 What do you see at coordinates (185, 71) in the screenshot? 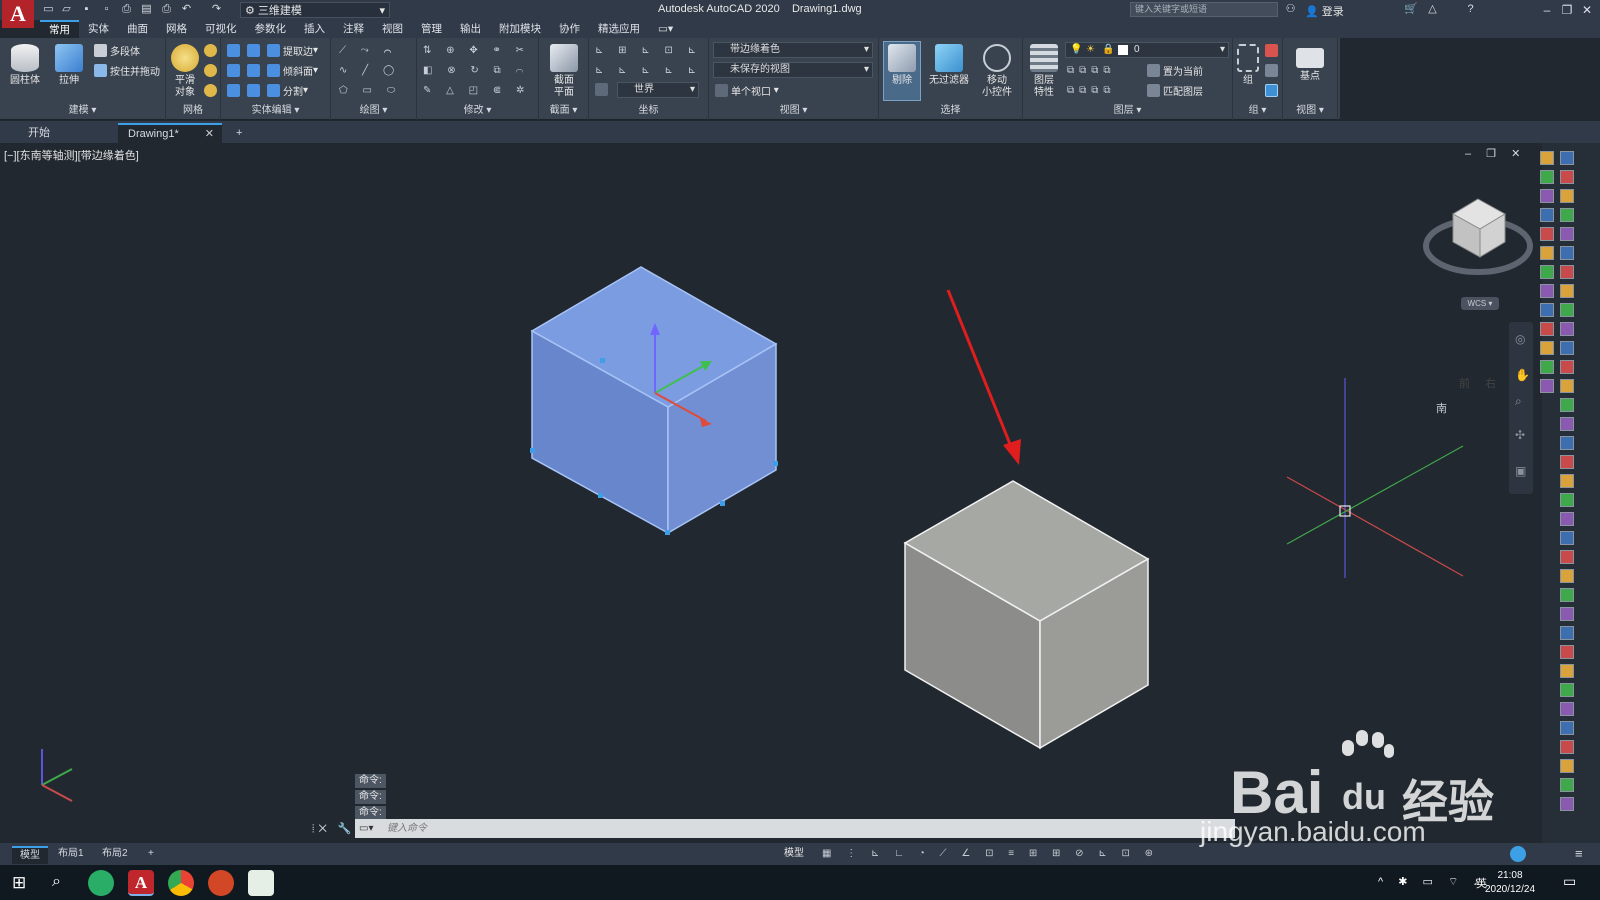
I see `smooth-object-button: 平滑 对象` at bounding box center [185, 71].